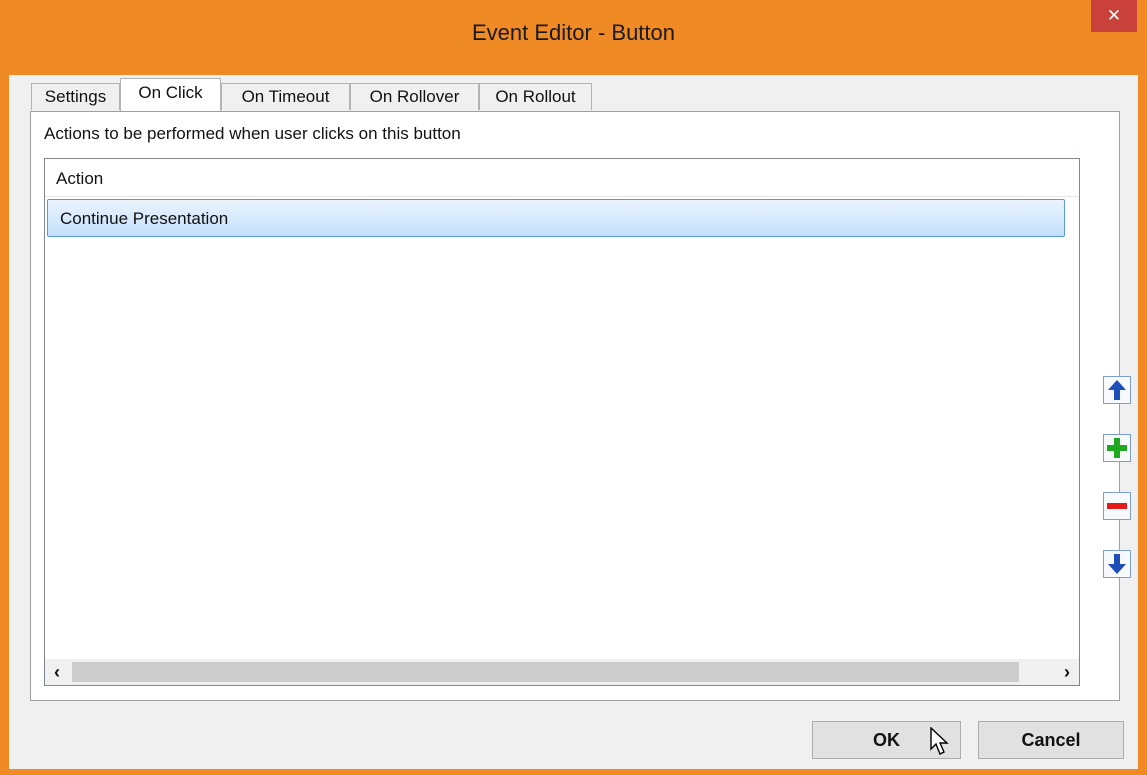 The image size is (1147, 775). Describe the element at coordinates (57, 672) in the screenshot. I see `scroll-left-button: ‹` at that location.